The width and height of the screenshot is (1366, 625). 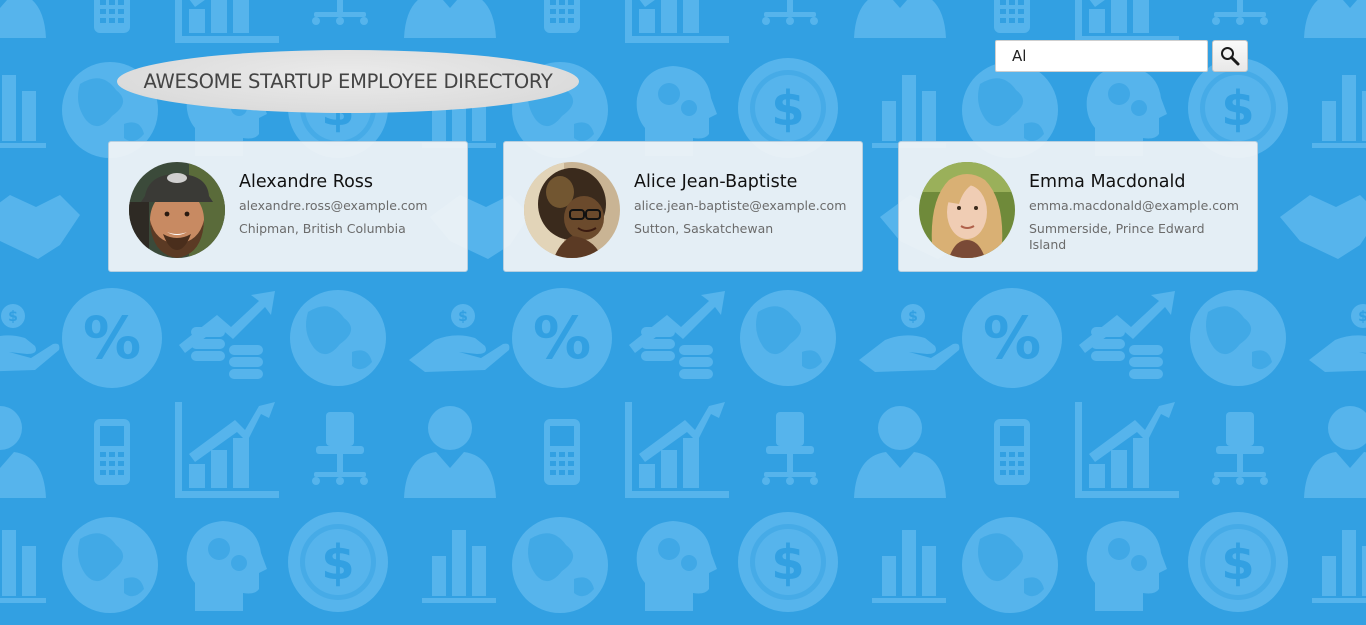 I want to click on employee-name: Alice Jean-Baptiste, so click(x=716, y=182).